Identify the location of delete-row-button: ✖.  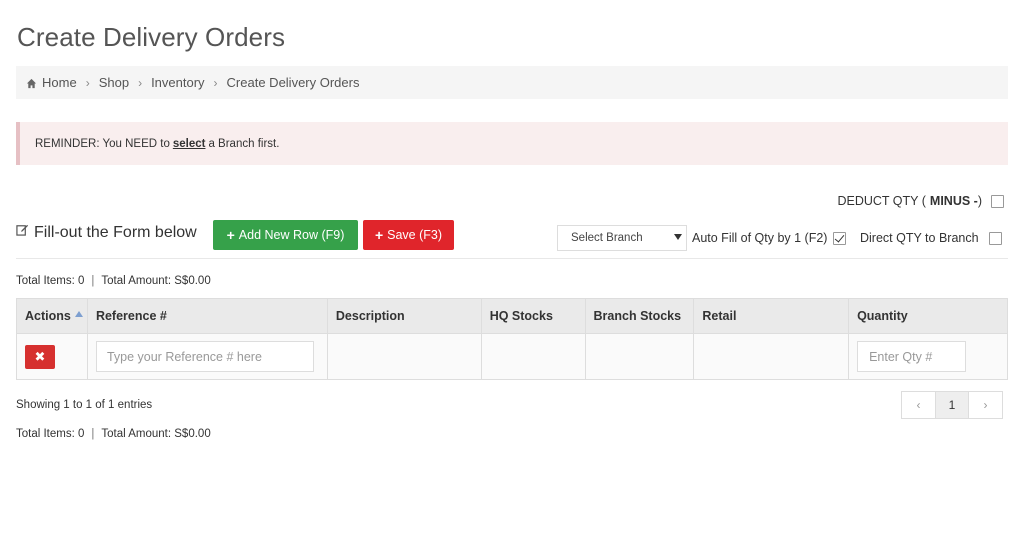
(40, 356).